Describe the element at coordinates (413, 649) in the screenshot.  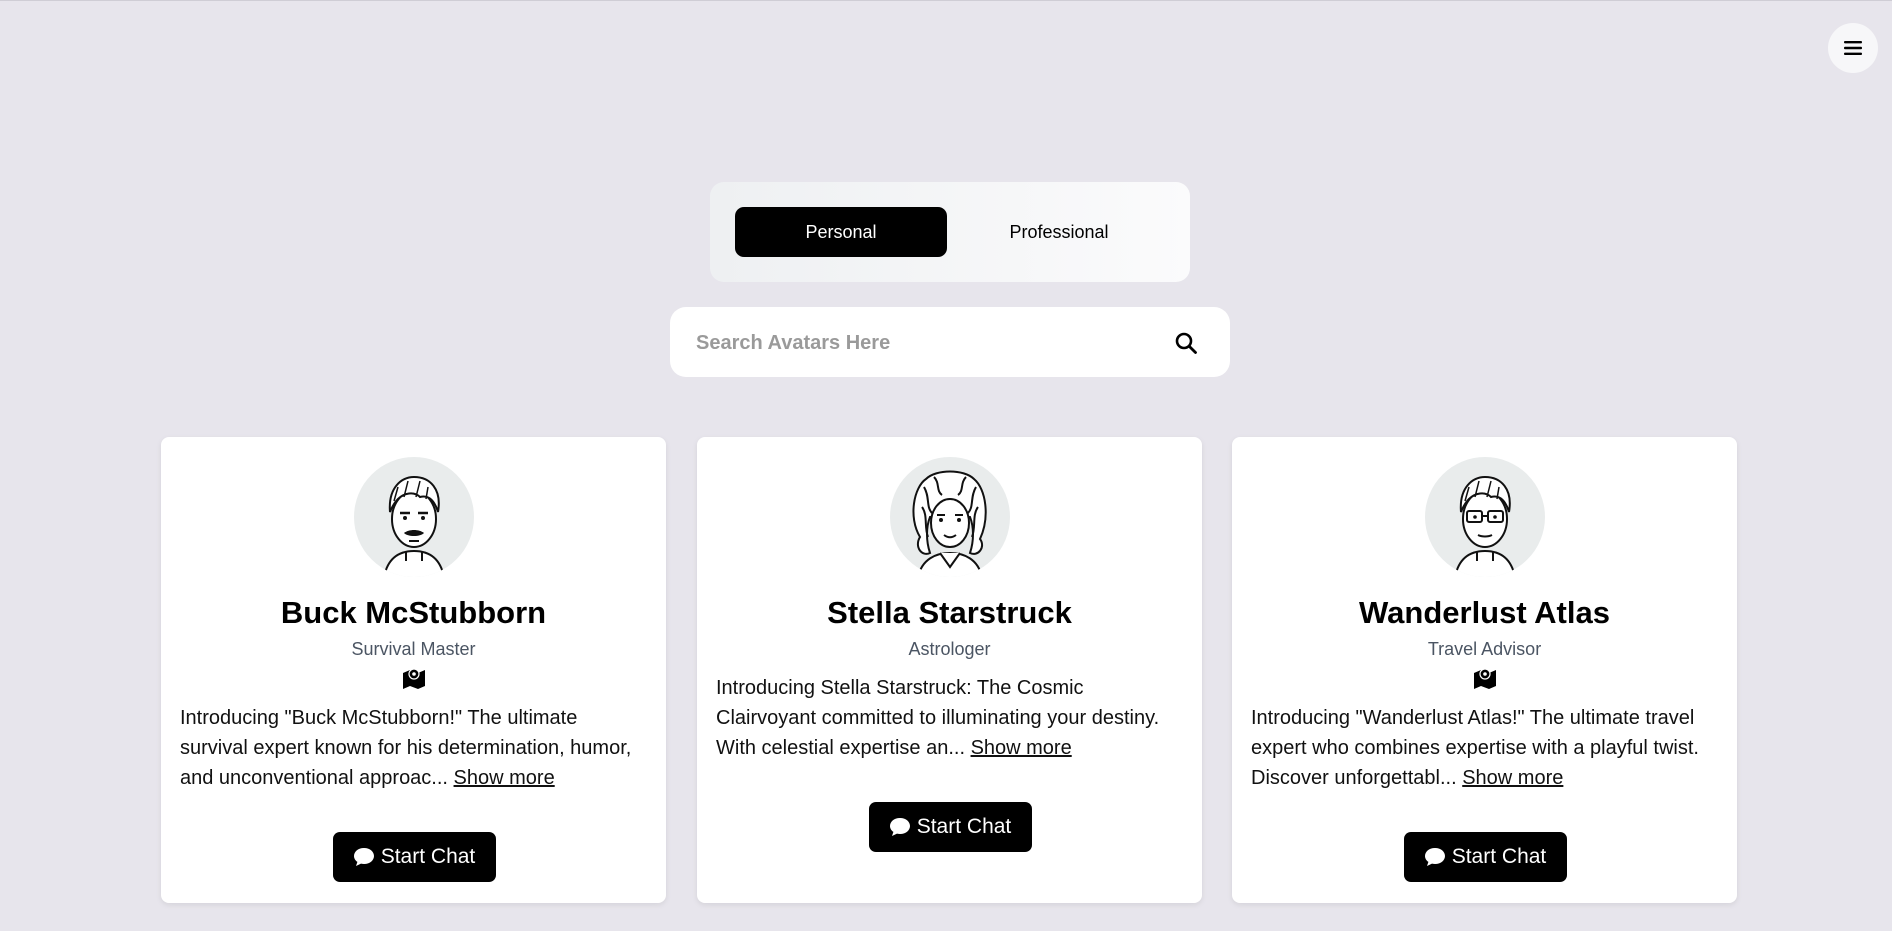
I see `avatar-role: Survival Master` at that location.